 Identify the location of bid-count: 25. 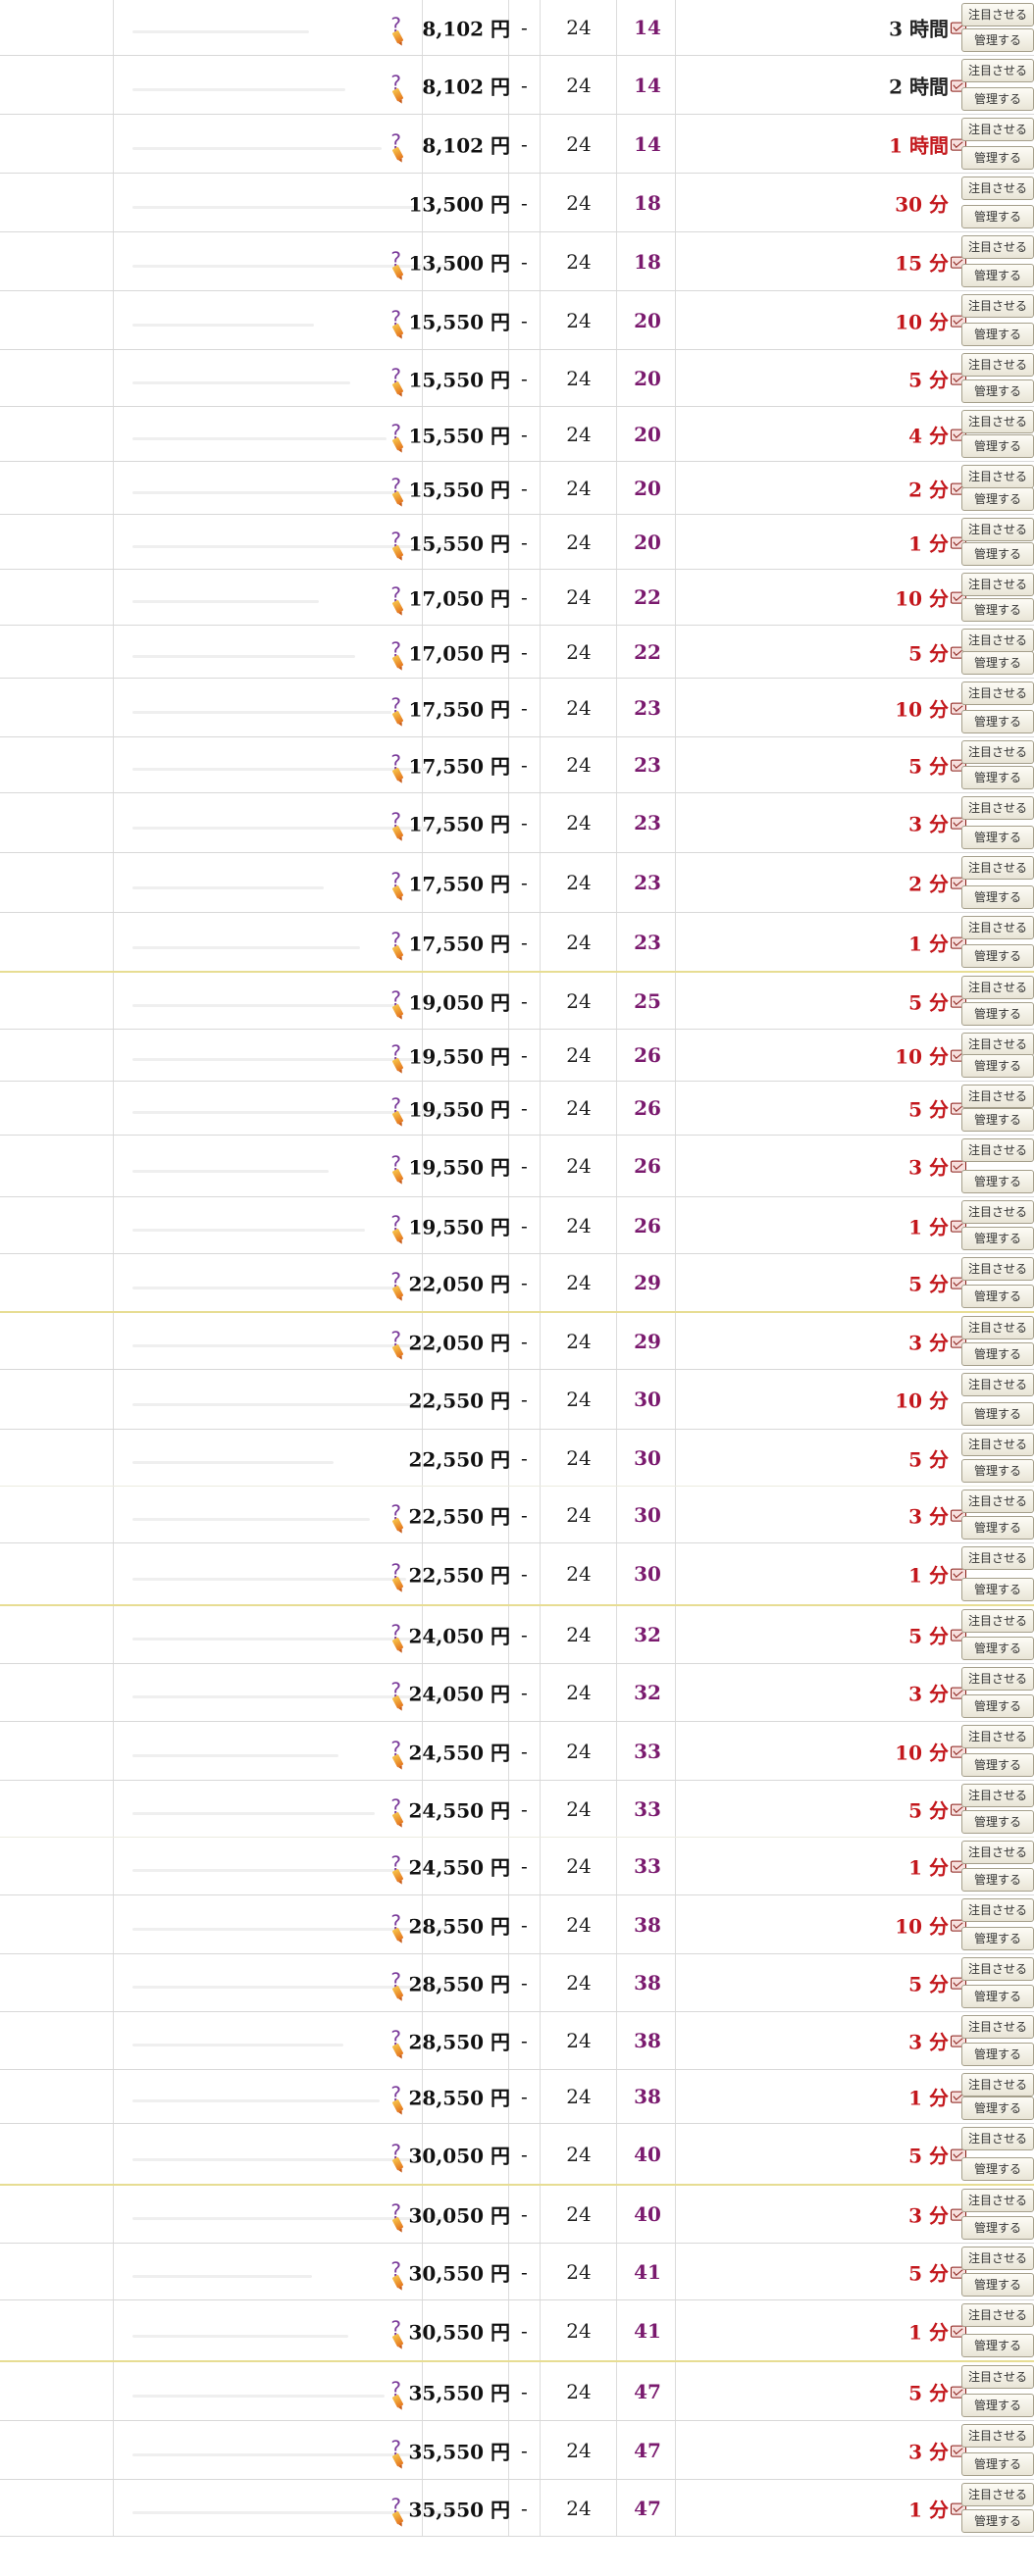
(647, 1001).